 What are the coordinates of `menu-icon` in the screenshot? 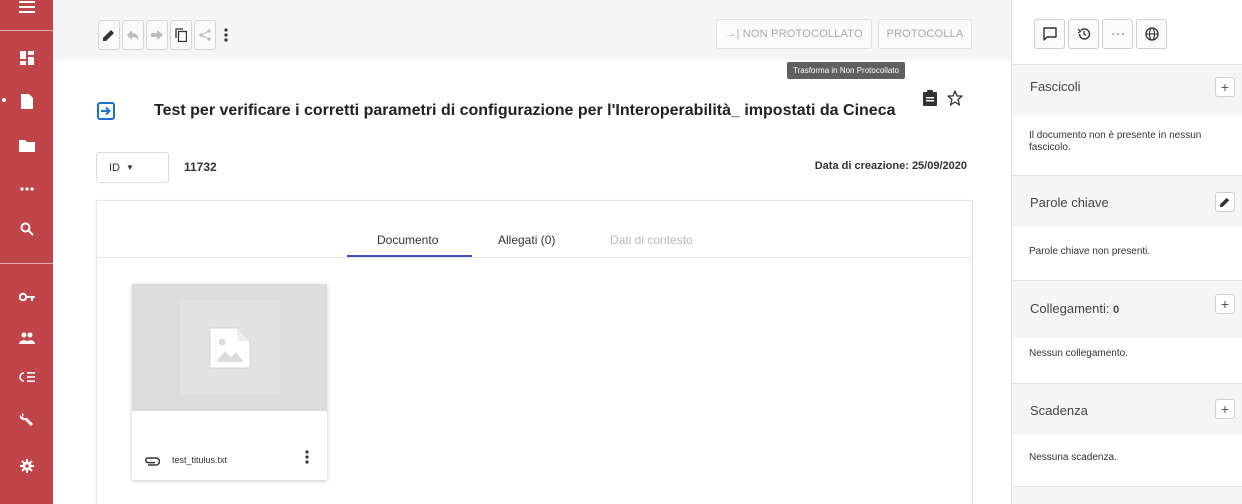 It's located at (26, 7).